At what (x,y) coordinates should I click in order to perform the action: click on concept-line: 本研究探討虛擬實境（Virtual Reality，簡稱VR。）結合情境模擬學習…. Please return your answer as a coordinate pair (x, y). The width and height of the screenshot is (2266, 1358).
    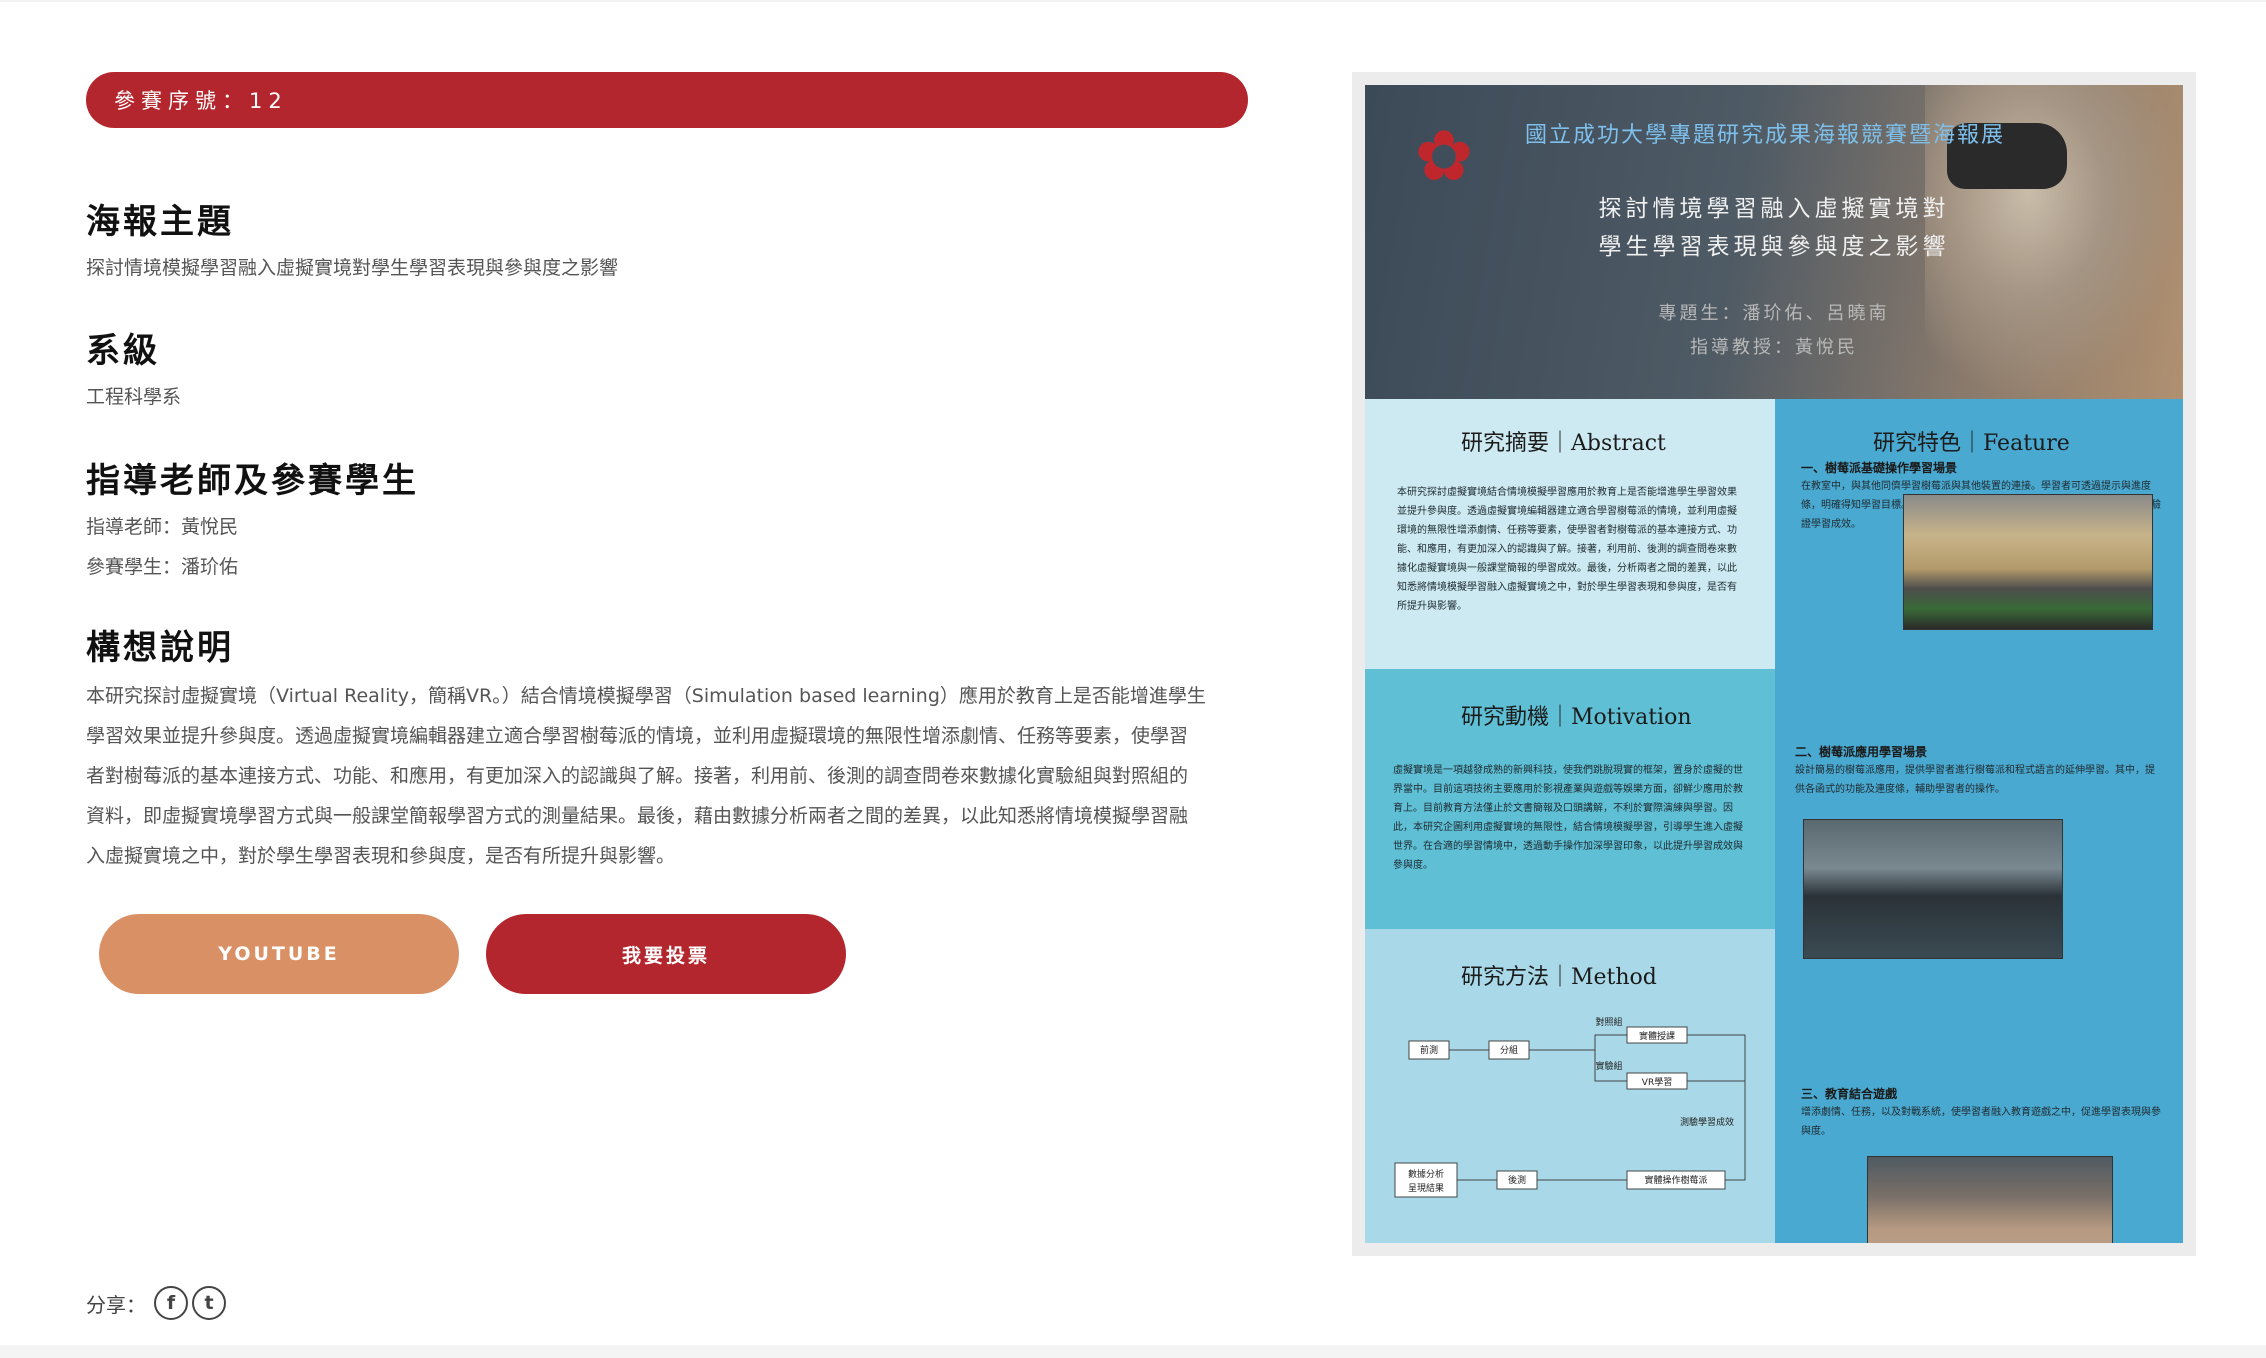
    Looking at the image, I should click on (646, 696).